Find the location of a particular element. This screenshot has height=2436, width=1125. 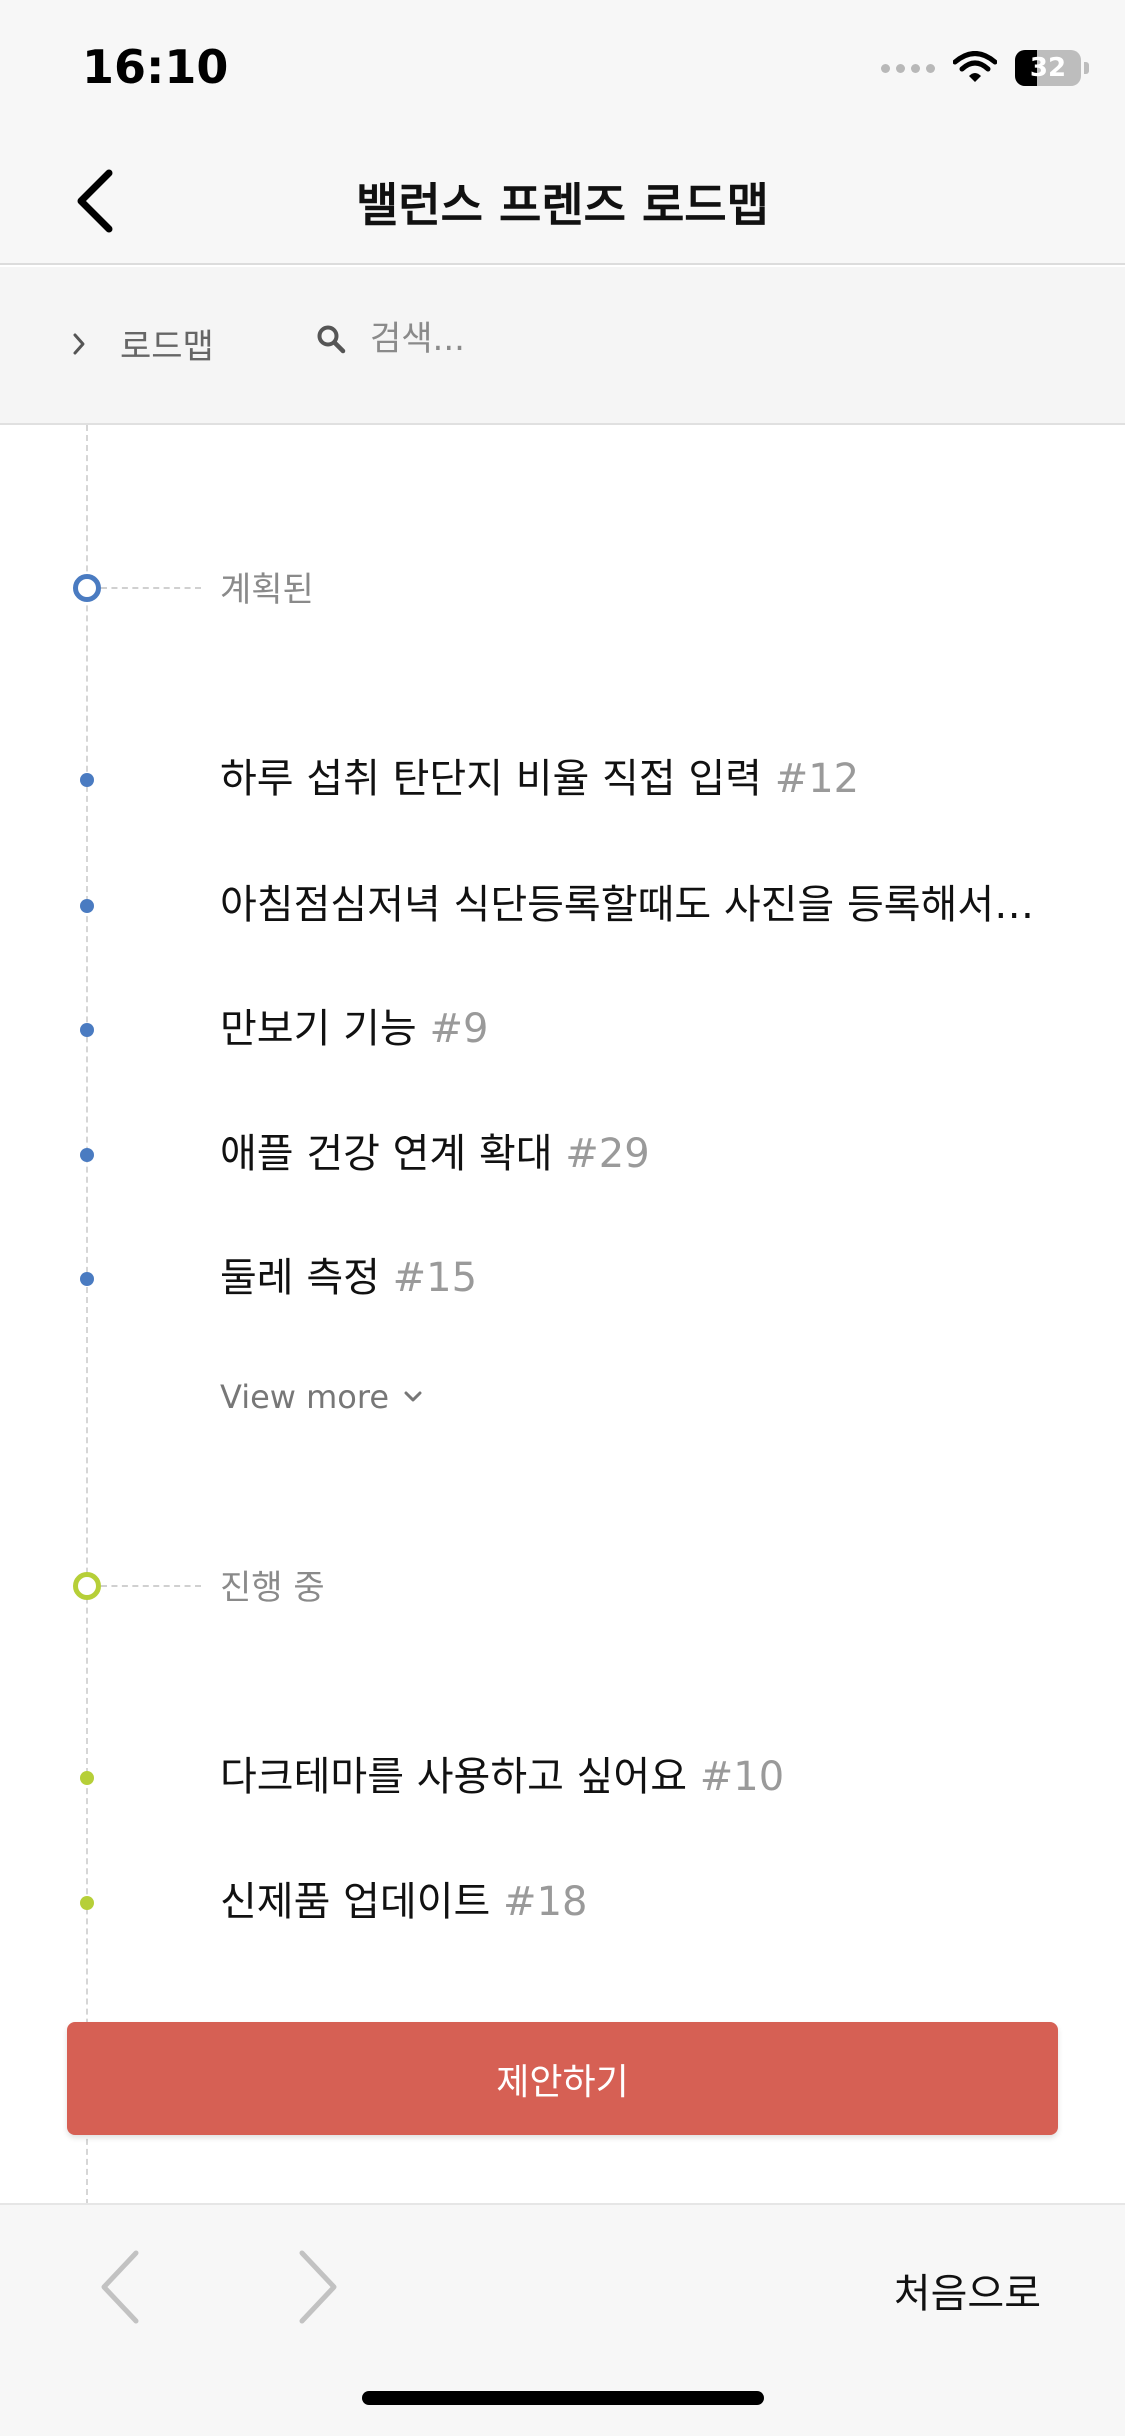

arrow-left-icon is located at coordinates (120, 2287).